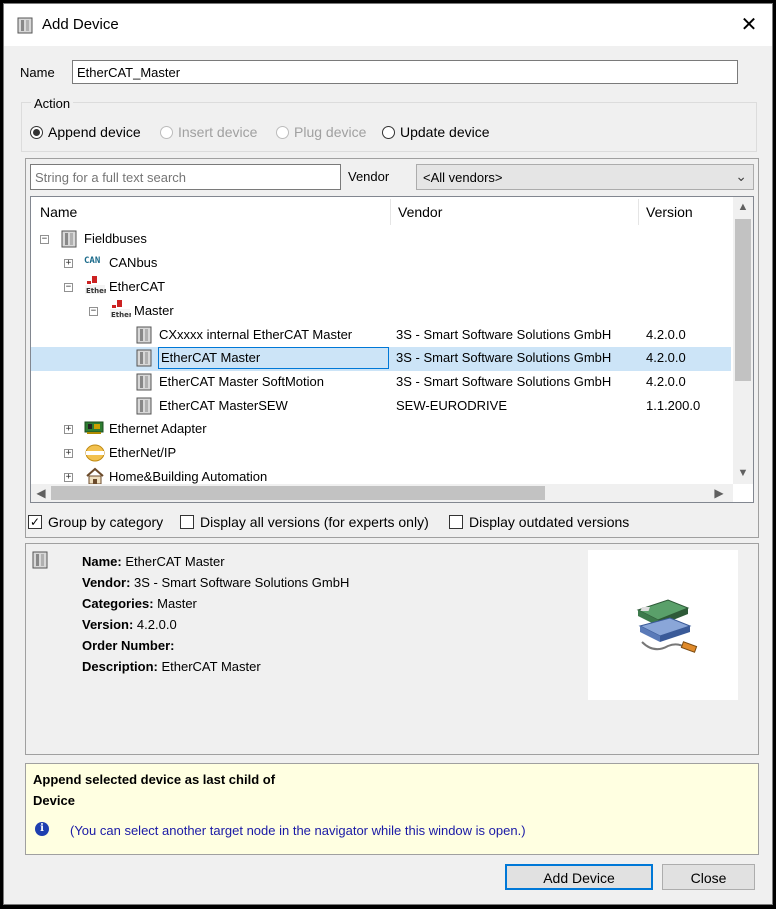 Image resolution: width=776 pixels, height=909 pixels. What do you see at coordinates (129, 624) in the screenshot?
I see `detail-version: Version: 4.2.0.0` at bounding box center [129, 624].